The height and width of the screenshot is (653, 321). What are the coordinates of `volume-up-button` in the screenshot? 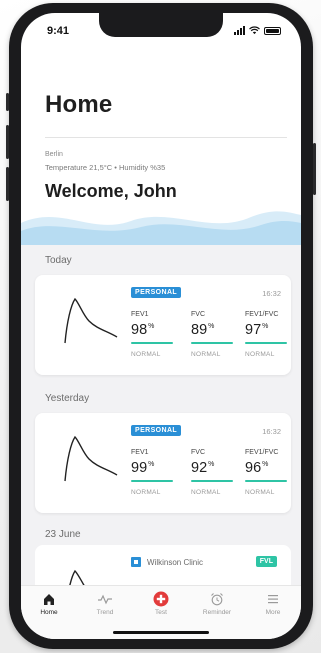 It's located at (7, 142).